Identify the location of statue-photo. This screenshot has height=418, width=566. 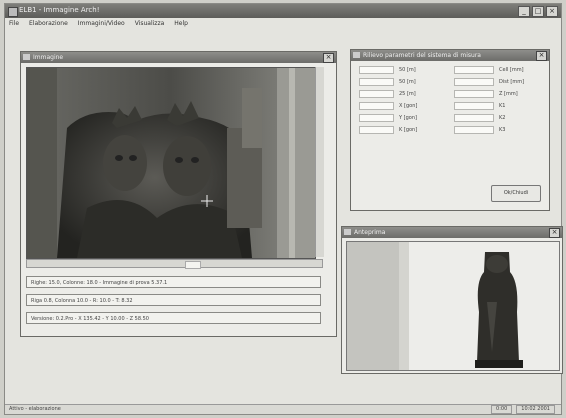
(453, 306).